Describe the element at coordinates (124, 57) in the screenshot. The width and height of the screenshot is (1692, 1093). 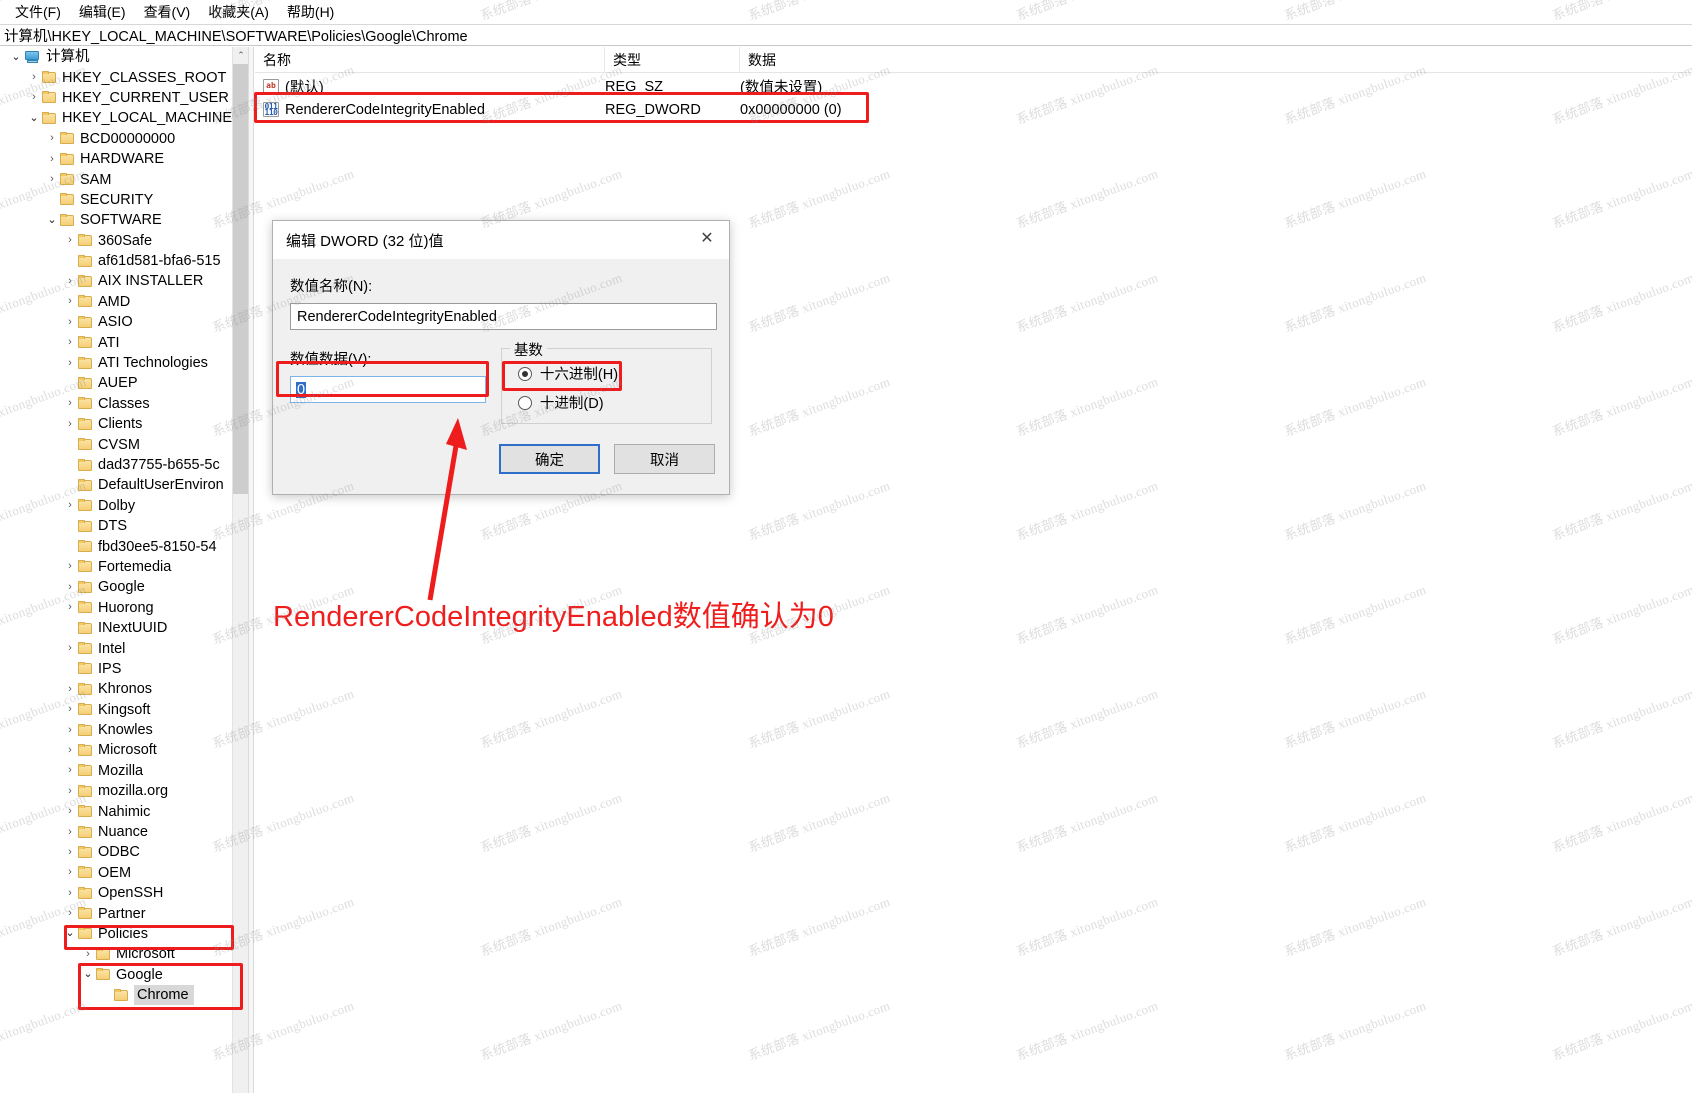
I see `tree-item--: ⌄ 计算机` at that location.